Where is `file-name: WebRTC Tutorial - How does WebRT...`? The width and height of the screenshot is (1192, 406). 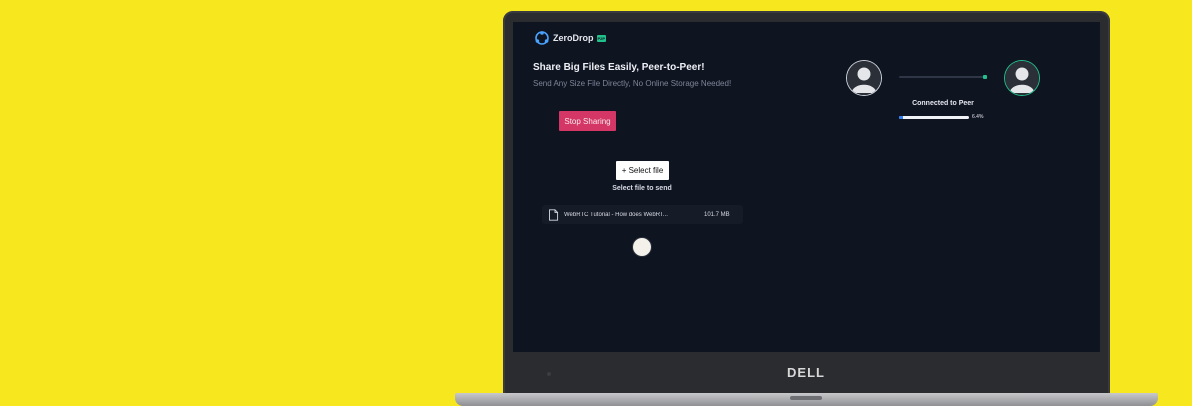 file-name: WebRTC Tutorial - How does WebRT... is located at coordinates (616, 214).